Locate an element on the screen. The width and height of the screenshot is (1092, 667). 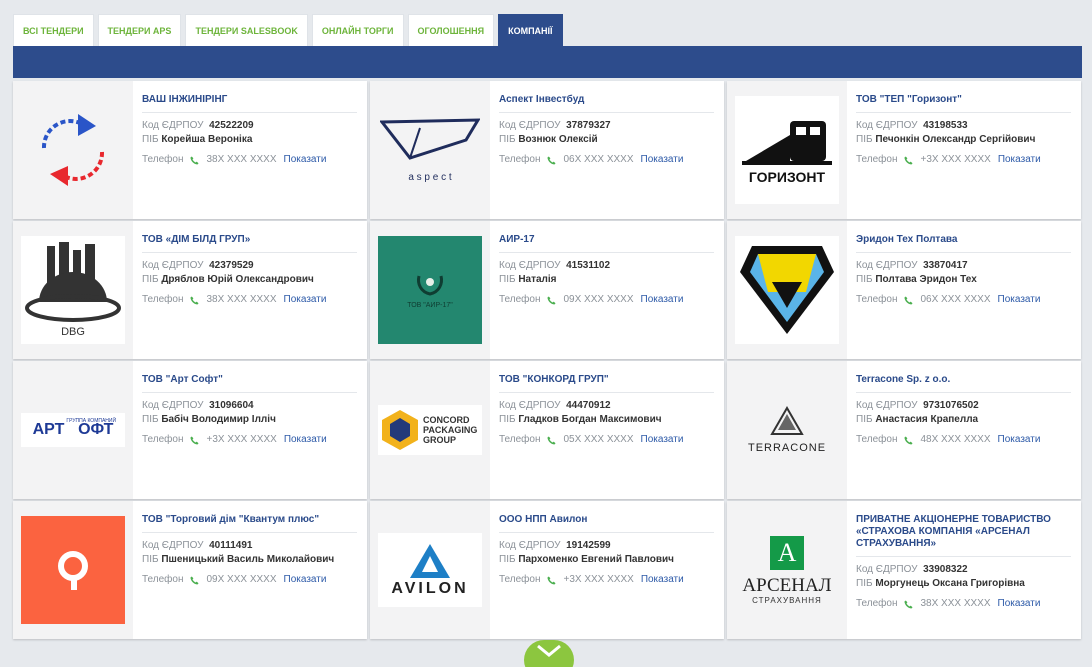
train-icon is located at coordinates (787, 143).